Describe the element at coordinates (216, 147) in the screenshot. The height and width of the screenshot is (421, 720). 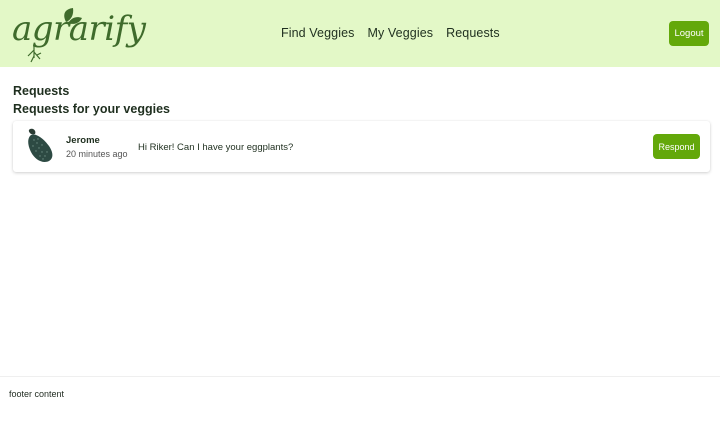
I see `request-message: Hi Riker! Can I have your eggplants?` at that location.